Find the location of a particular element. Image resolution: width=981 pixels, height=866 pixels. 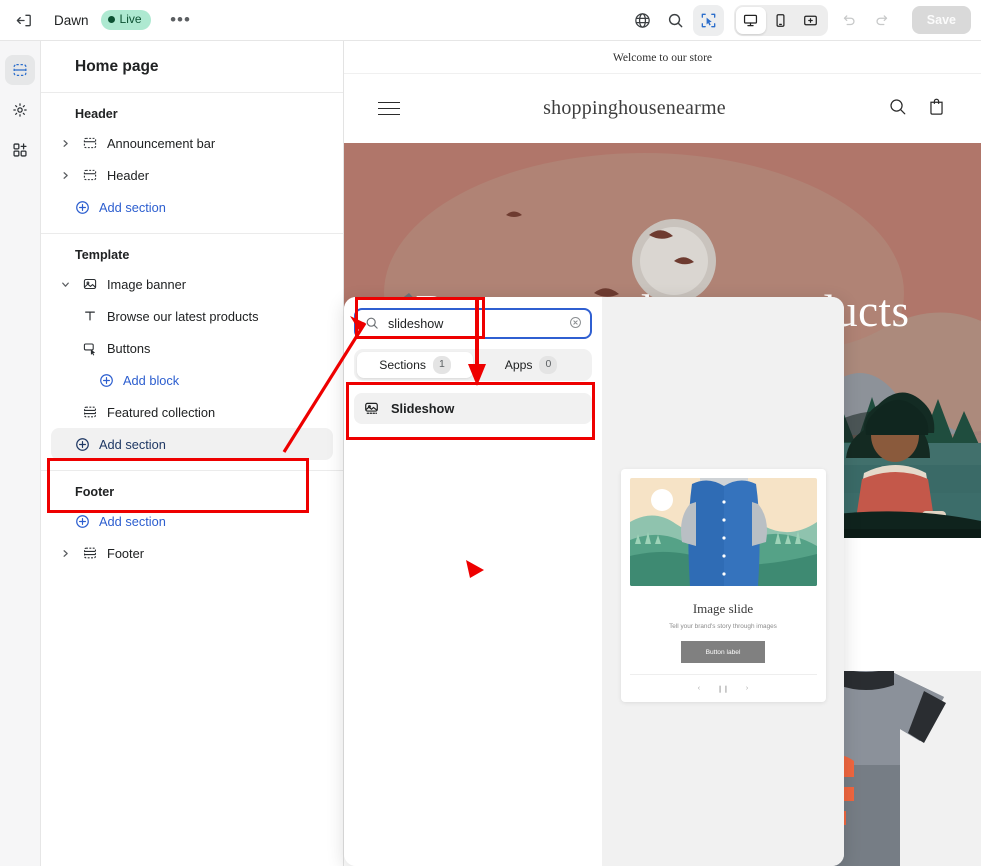

search-input is located at coordinates (473, 323).